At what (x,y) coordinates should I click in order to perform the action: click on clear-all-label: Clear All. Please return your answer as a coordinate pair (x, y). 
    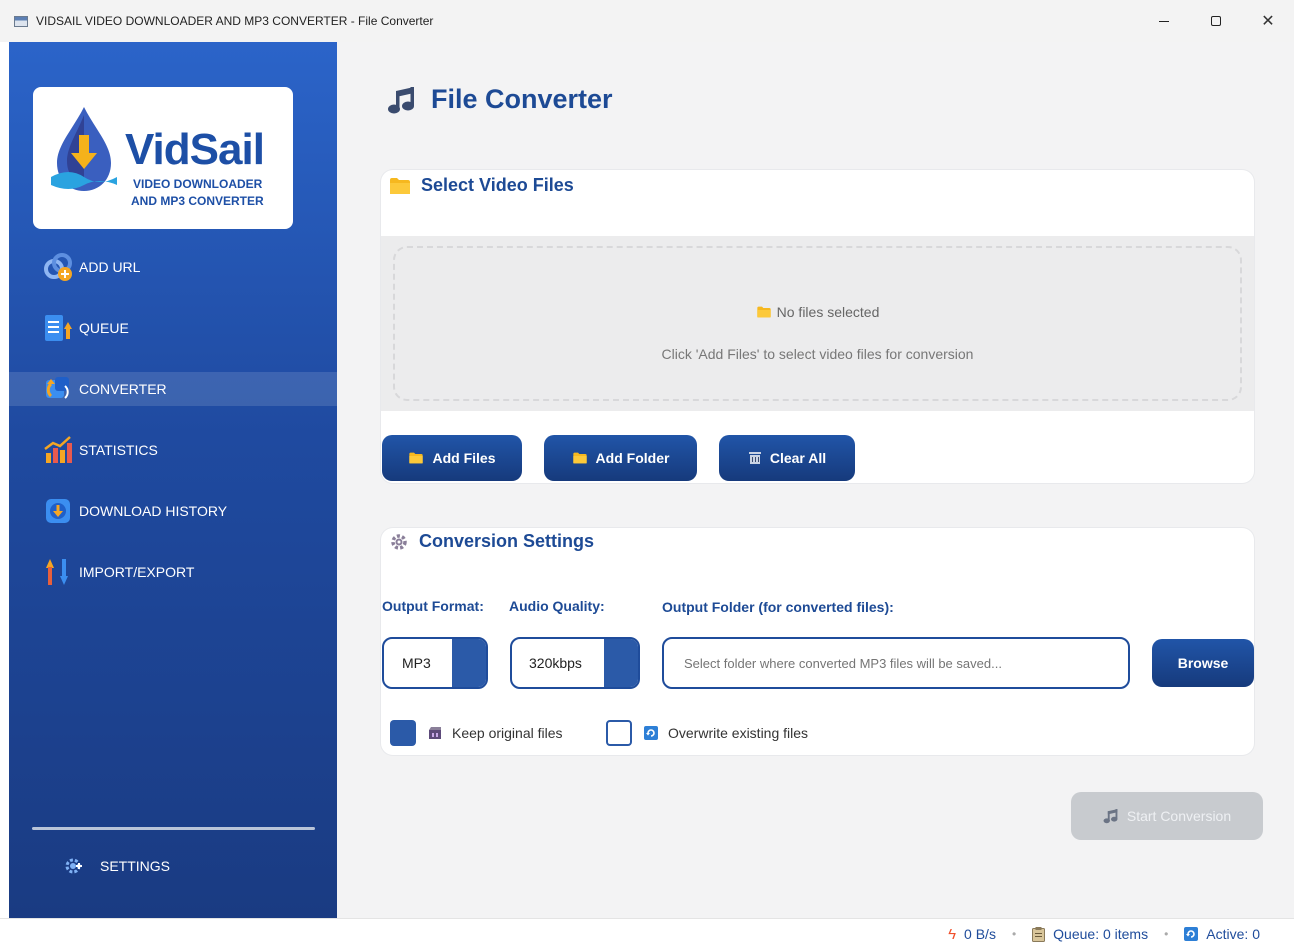
    Looking at the image, I should click on (798, 458).